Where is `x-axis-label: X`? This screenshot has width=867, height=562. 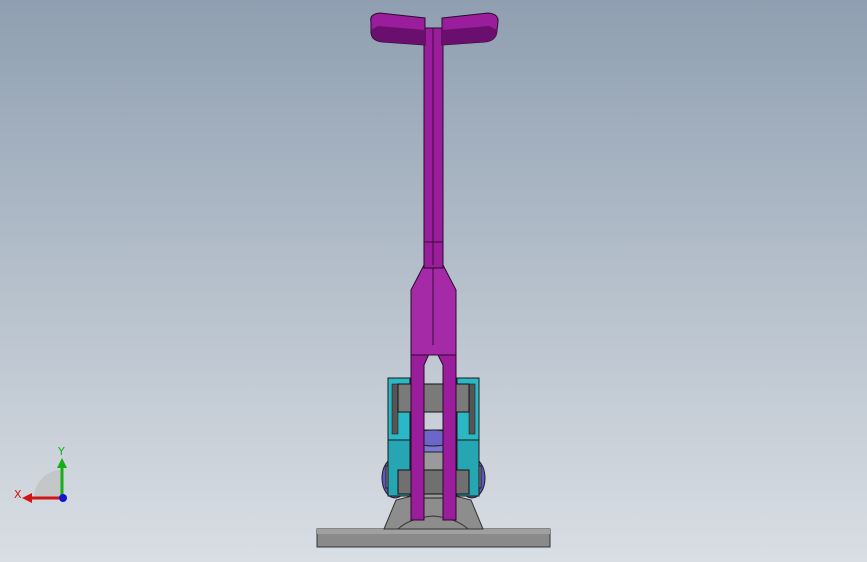 x-axis-label: X is located at coordinates (18, 494).